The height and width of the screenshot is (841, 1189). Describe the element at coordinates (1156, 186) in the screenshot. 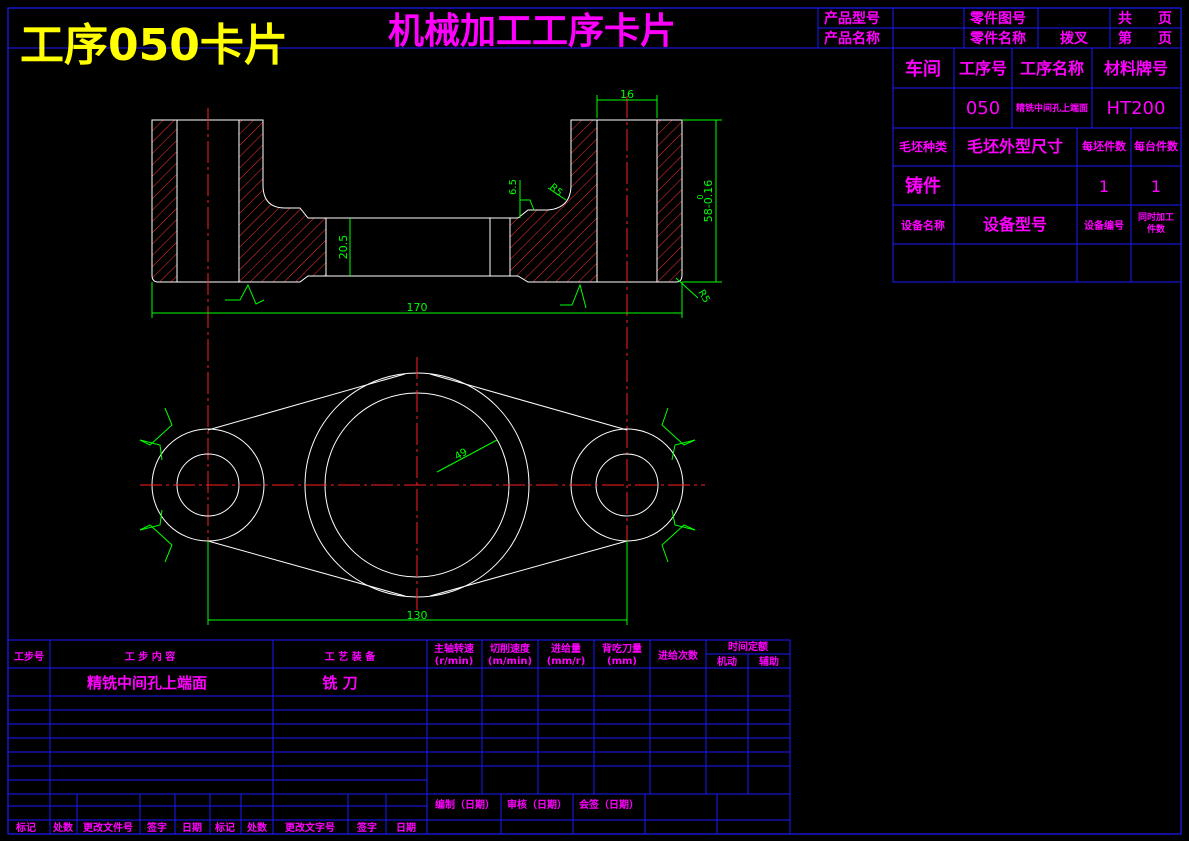

I see `per-unit-value: 1` at that location.